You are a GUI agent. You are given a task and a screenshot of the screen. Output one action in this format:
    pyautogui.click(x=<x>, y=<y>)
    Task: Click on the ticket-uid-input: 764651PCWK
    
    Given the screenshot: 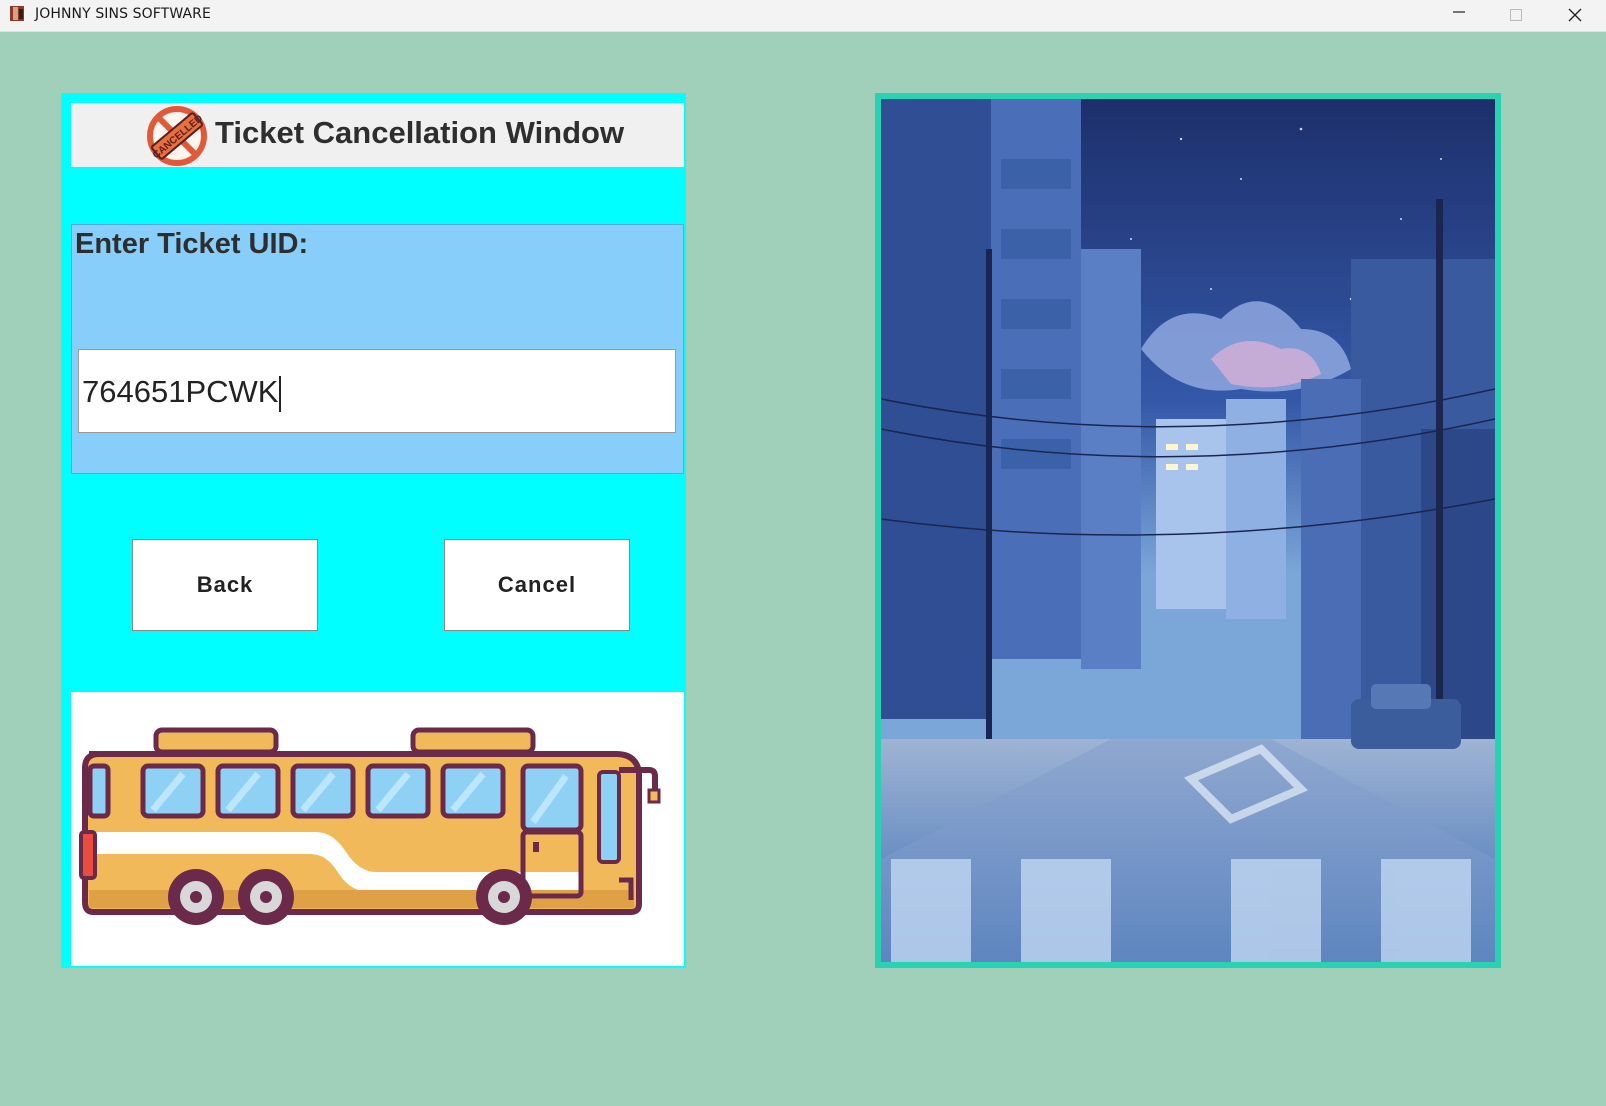 What is the action you would take?
    pyautogui.click(x=377, y=391)
    